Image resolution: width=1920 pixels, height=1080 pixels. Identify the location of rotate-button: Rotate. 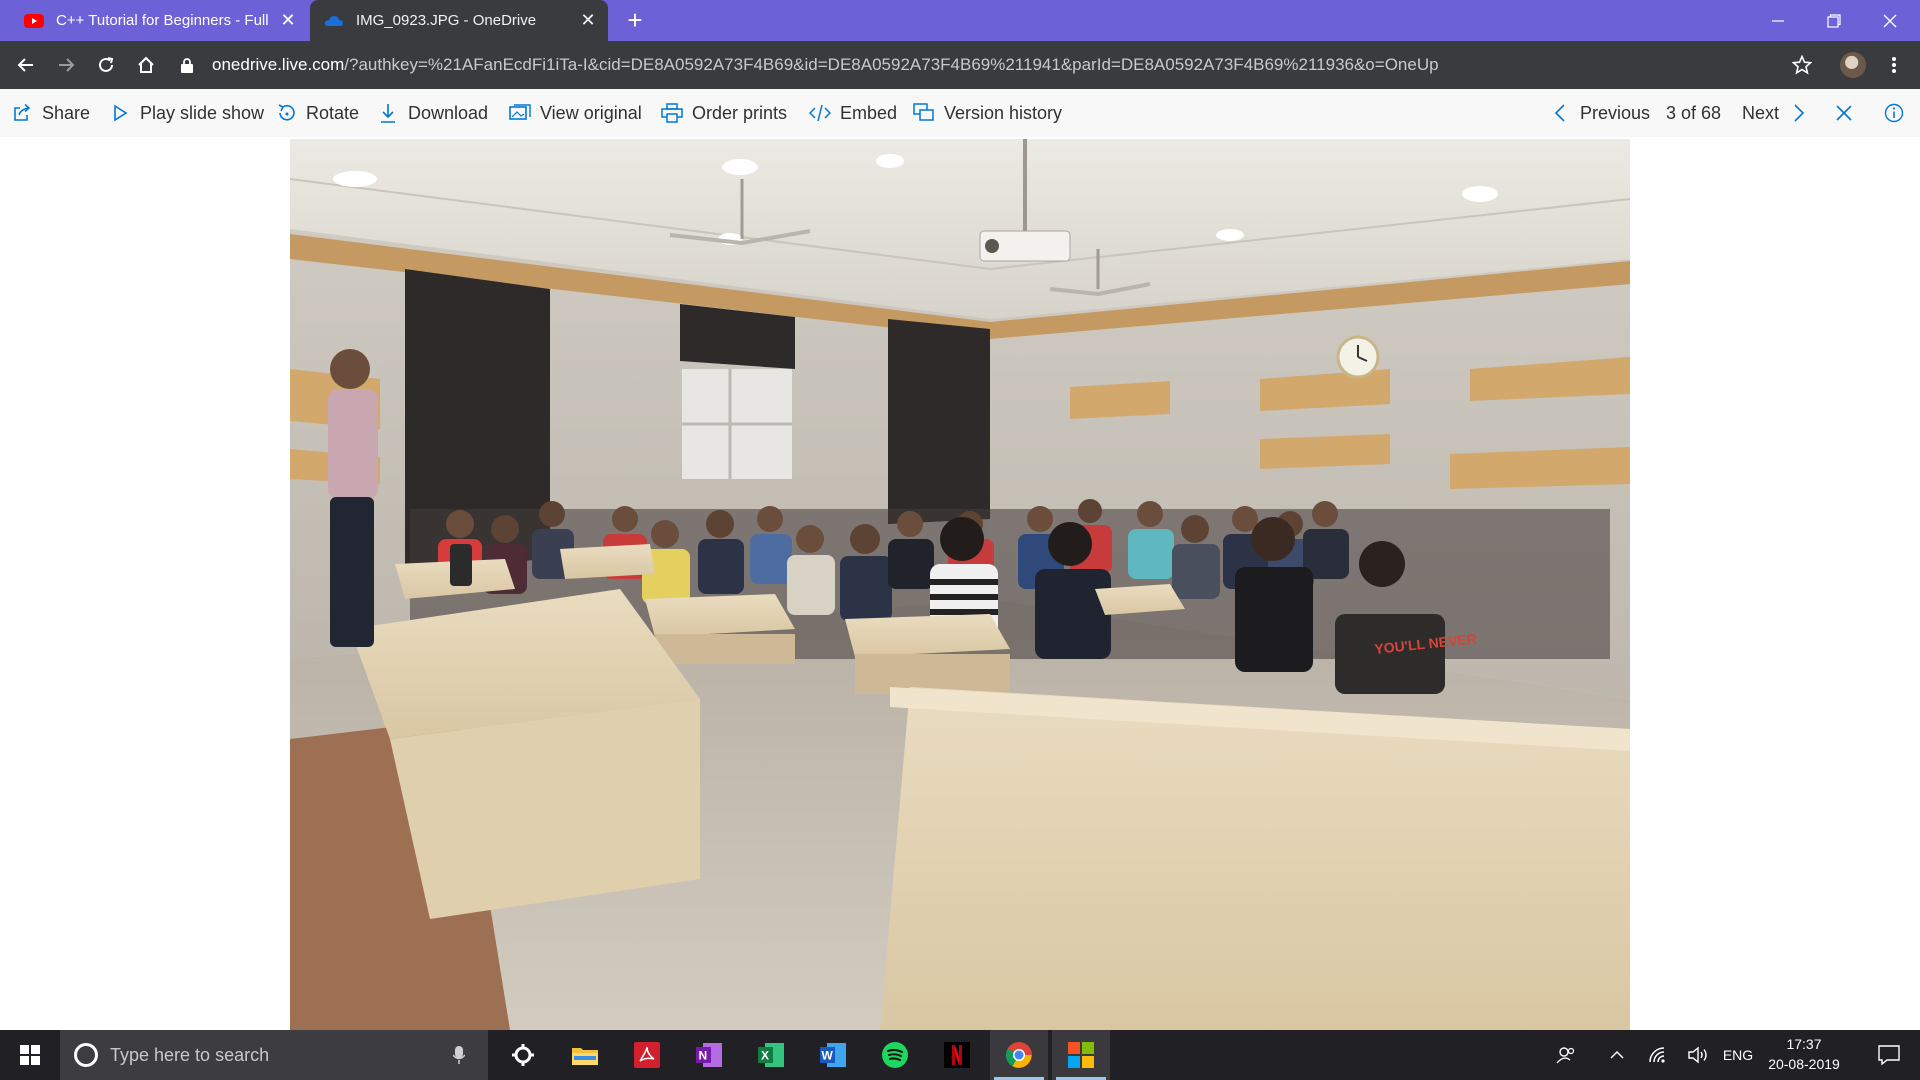
(316, 113).